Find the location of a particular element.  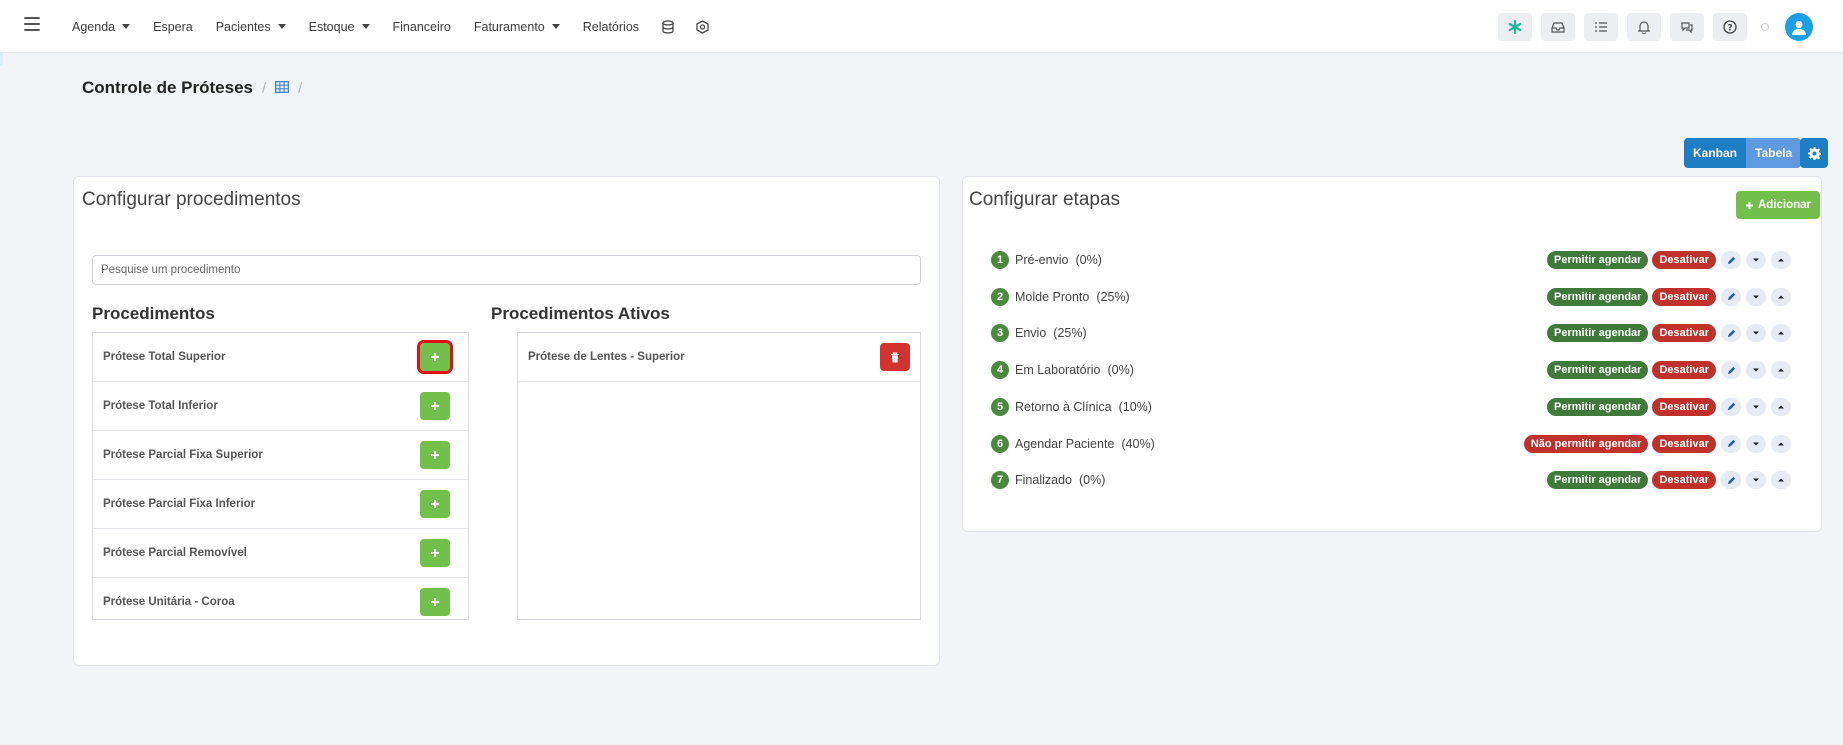

menu-agenda: Agenda is located at coordinates (101, 27).